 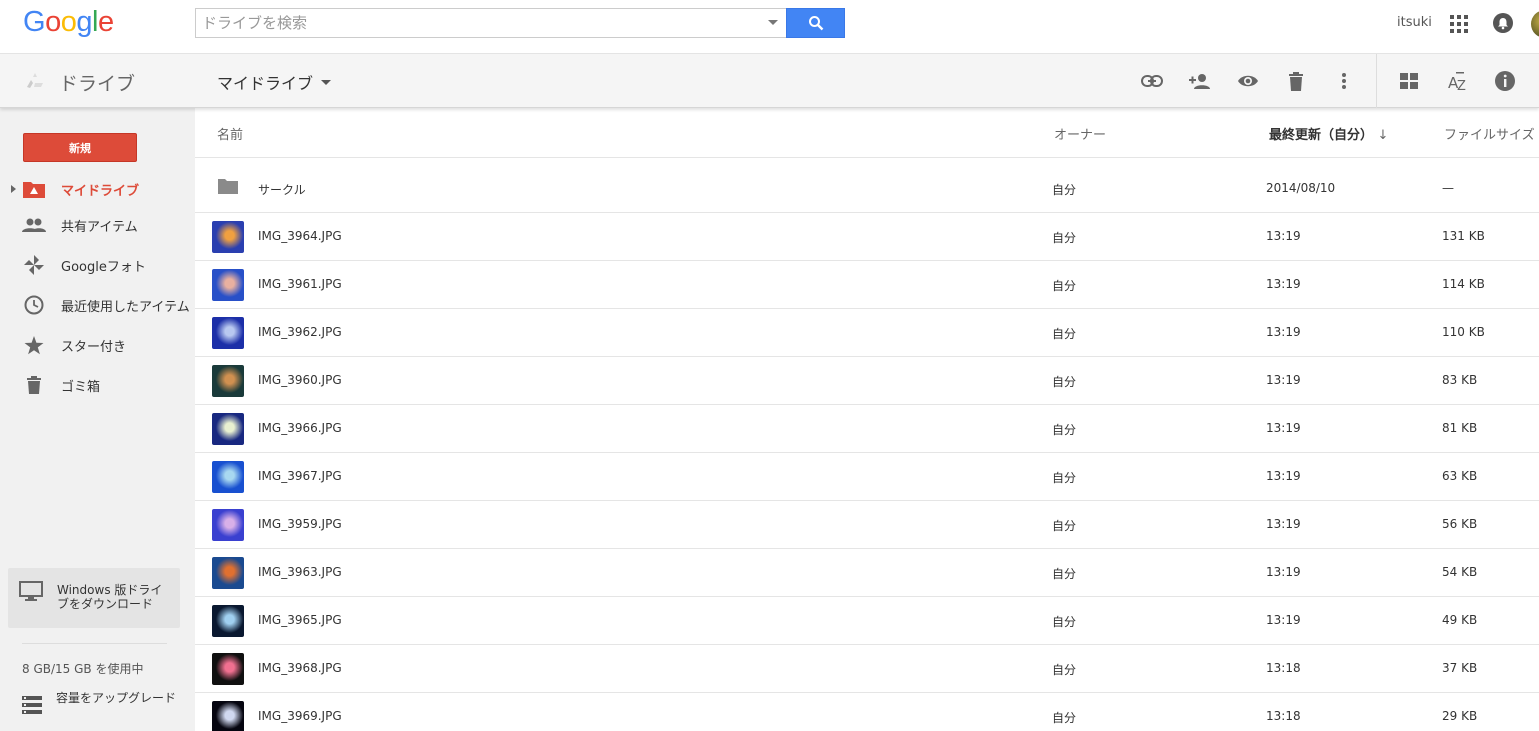 What do you see at coordinates (867, 133) in the screenshot?
I see `column-header: 名前 オーナー 最終更新（自分） ↓ ファイルサイズ` at bounding box center [867, 133].